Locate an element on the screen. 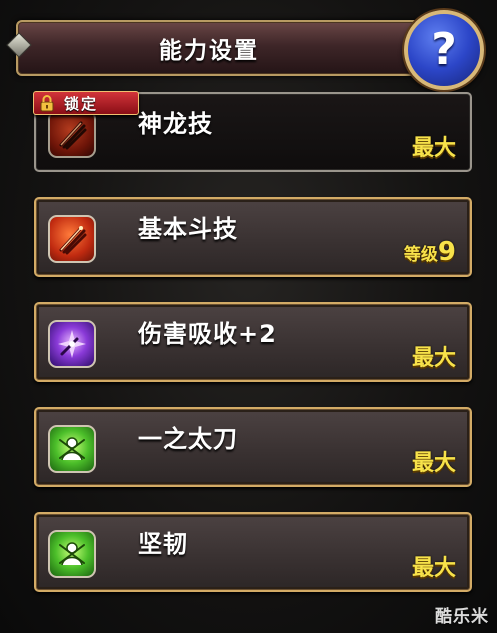 This screenshot has height=633, width=497. help-button: ? is located at coordinates (444, 50).